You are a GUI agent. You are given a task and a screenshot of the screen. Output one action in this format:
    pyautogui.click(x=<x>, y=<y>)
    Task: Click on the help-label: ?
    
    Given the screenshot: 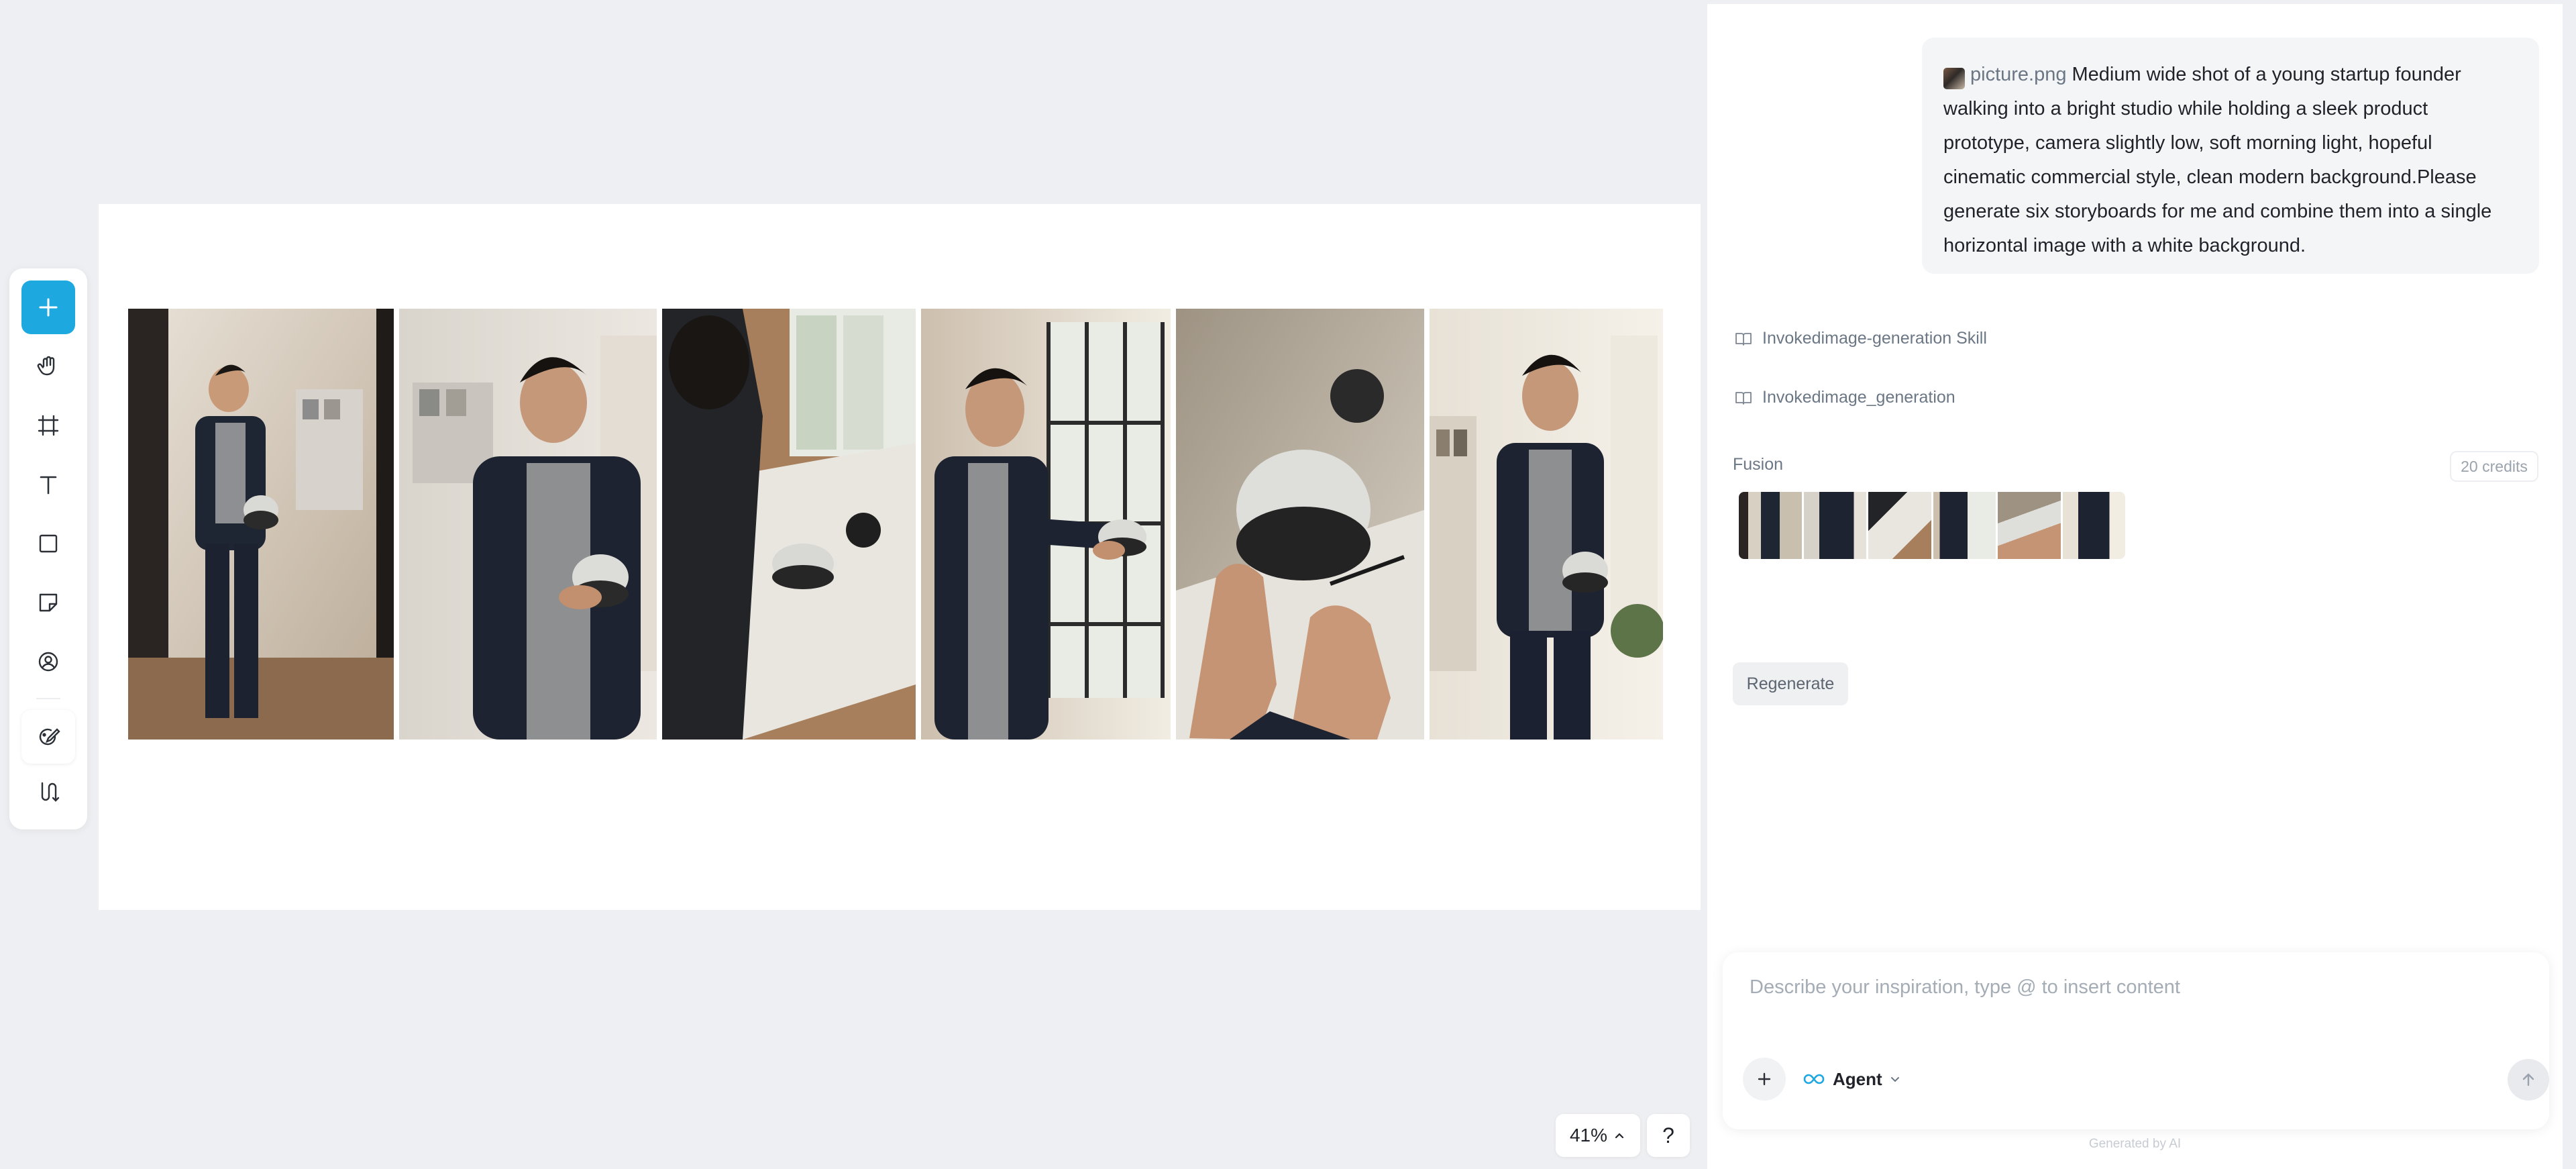 What is the action you would take?
    pyautogui.click(x=1668, y=1135)
    